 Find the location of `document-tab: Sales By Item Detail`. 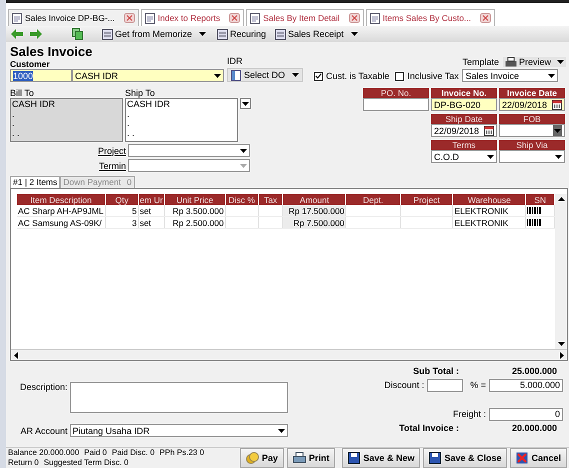

document-tab: Sales By Item Detail is located at coordinates (305, 17).